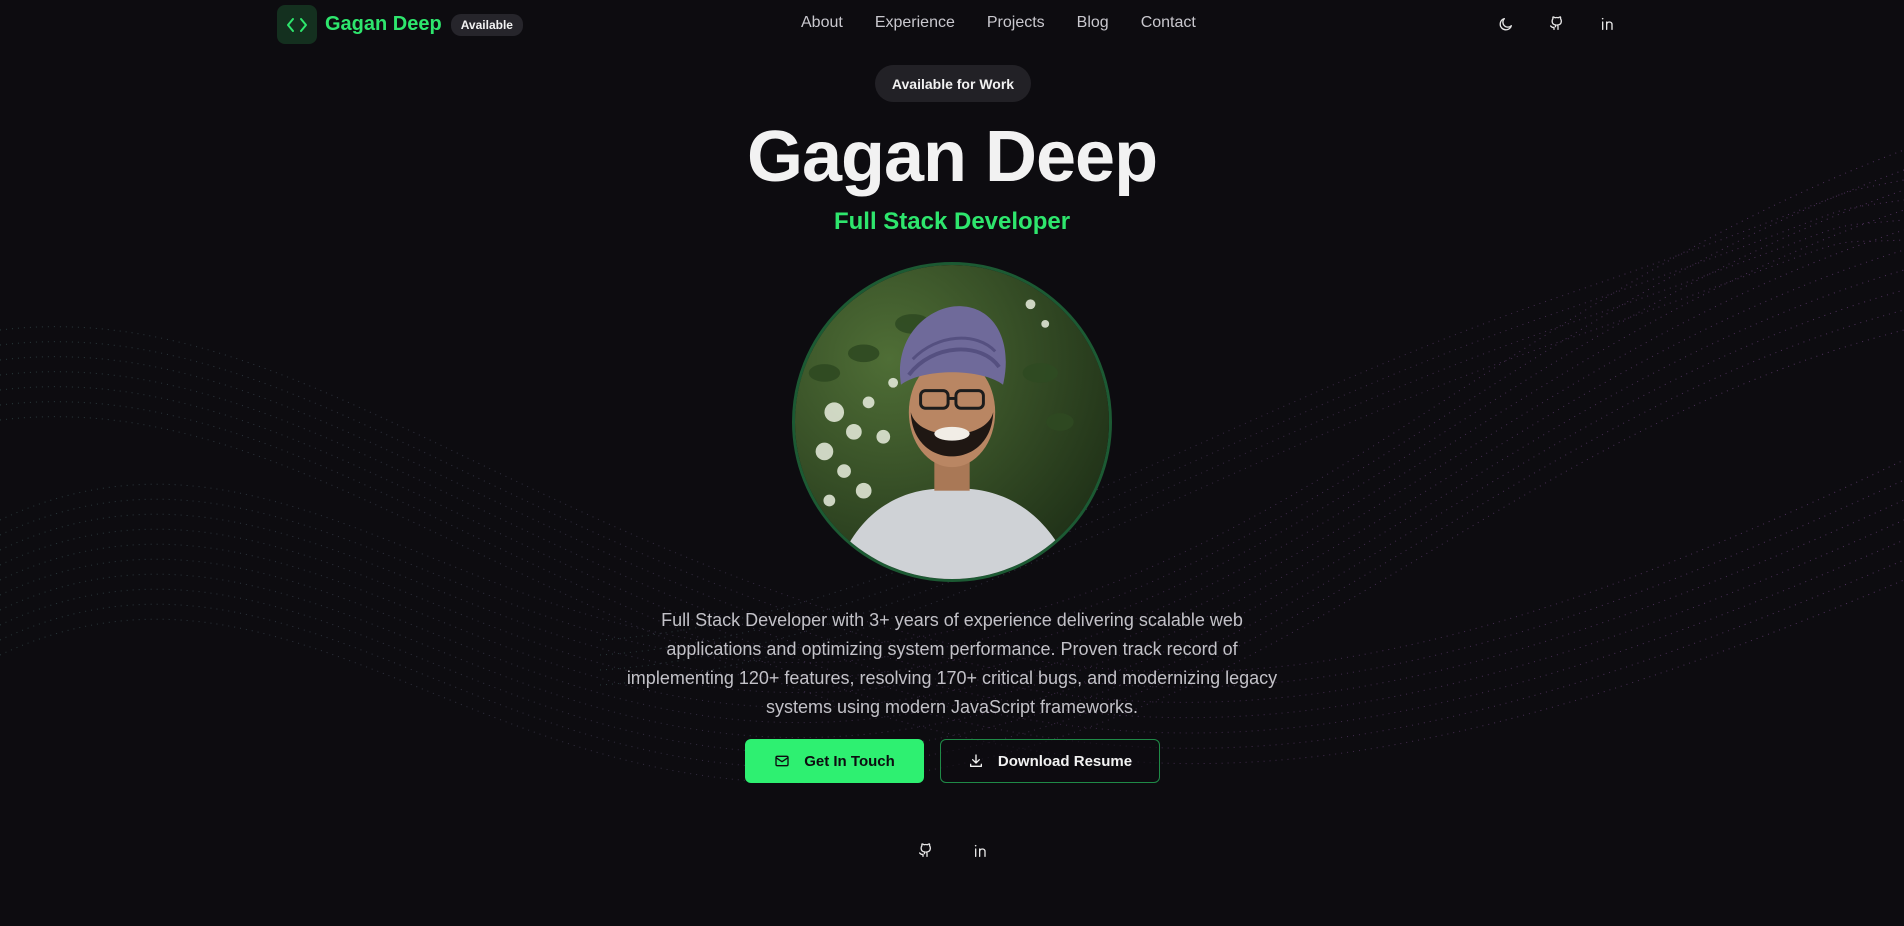 The width and height of the screenshot is (1904, 926). What do you see at coordinates (952, 221) in the screenshot?
I see `hero-subtitle: Full Stack Developer` at bounding box center [952, 221].